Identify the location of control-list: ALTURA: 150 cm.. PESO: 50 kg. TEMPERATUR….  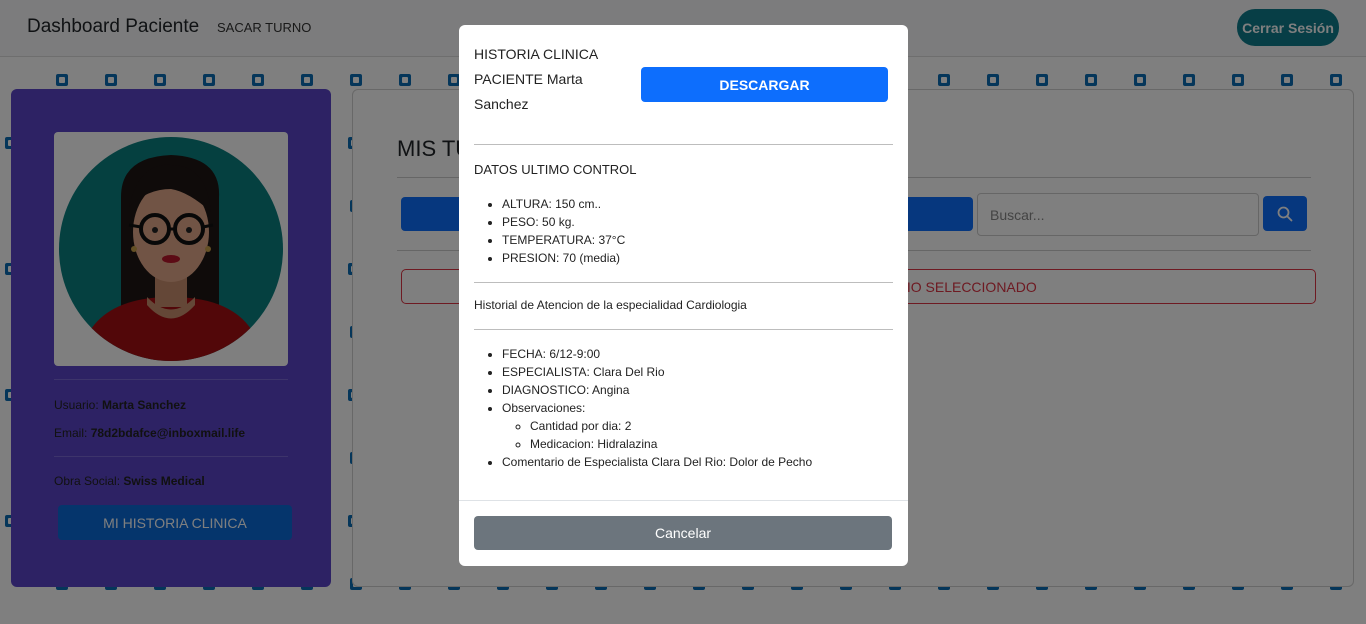
(563, 231).